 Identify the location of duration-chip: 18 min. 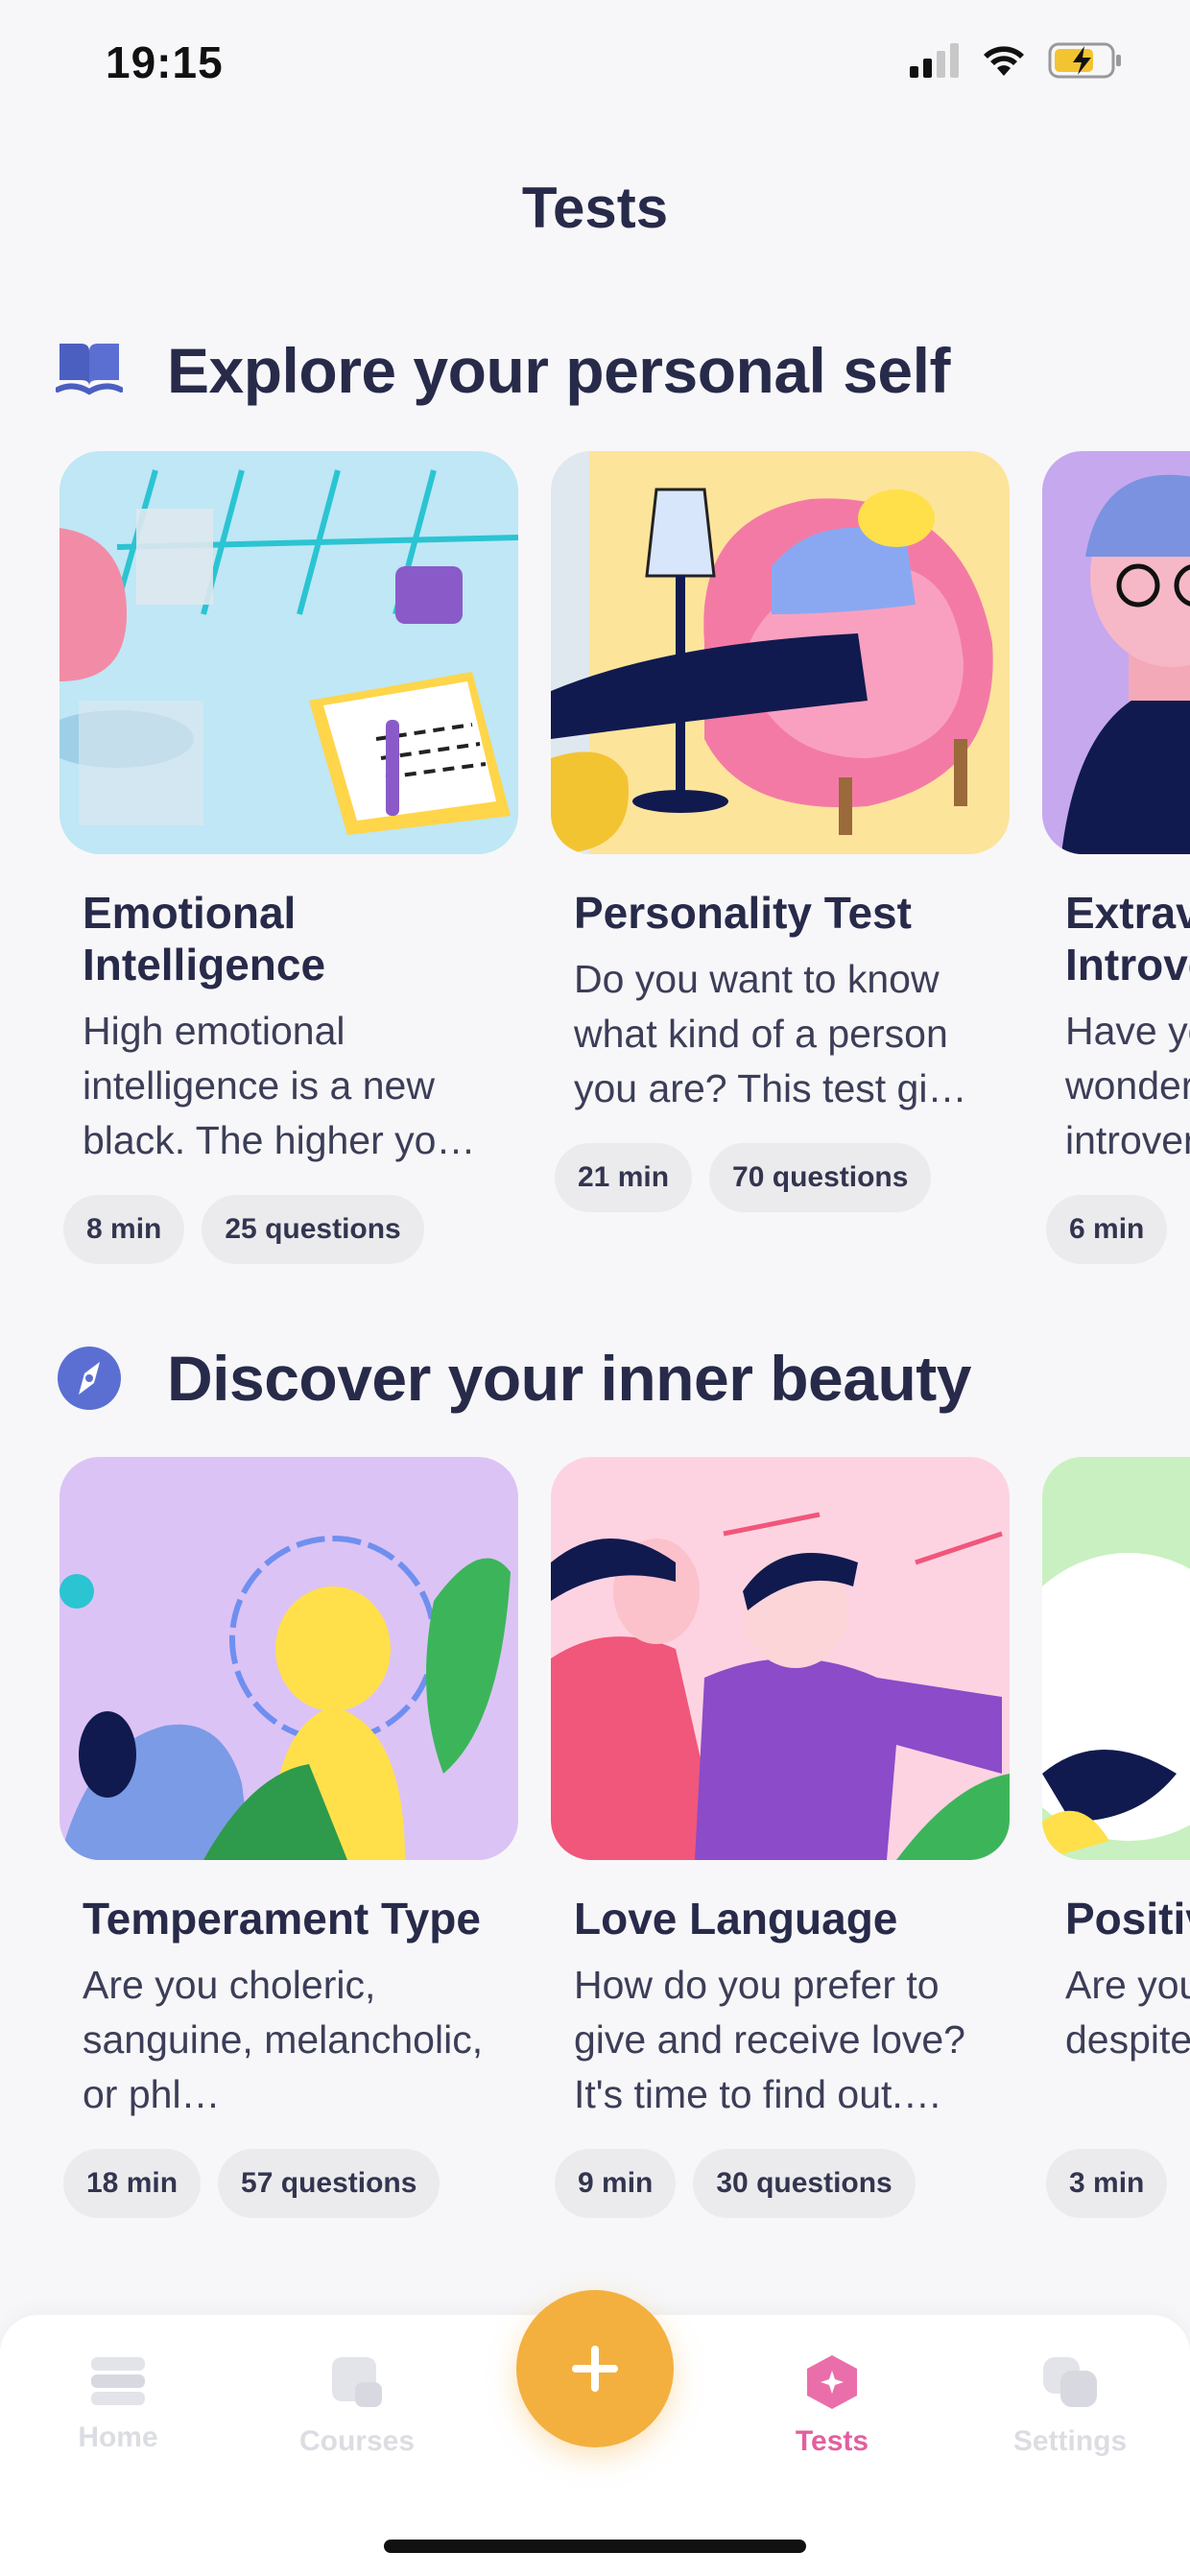
(132, 2183).